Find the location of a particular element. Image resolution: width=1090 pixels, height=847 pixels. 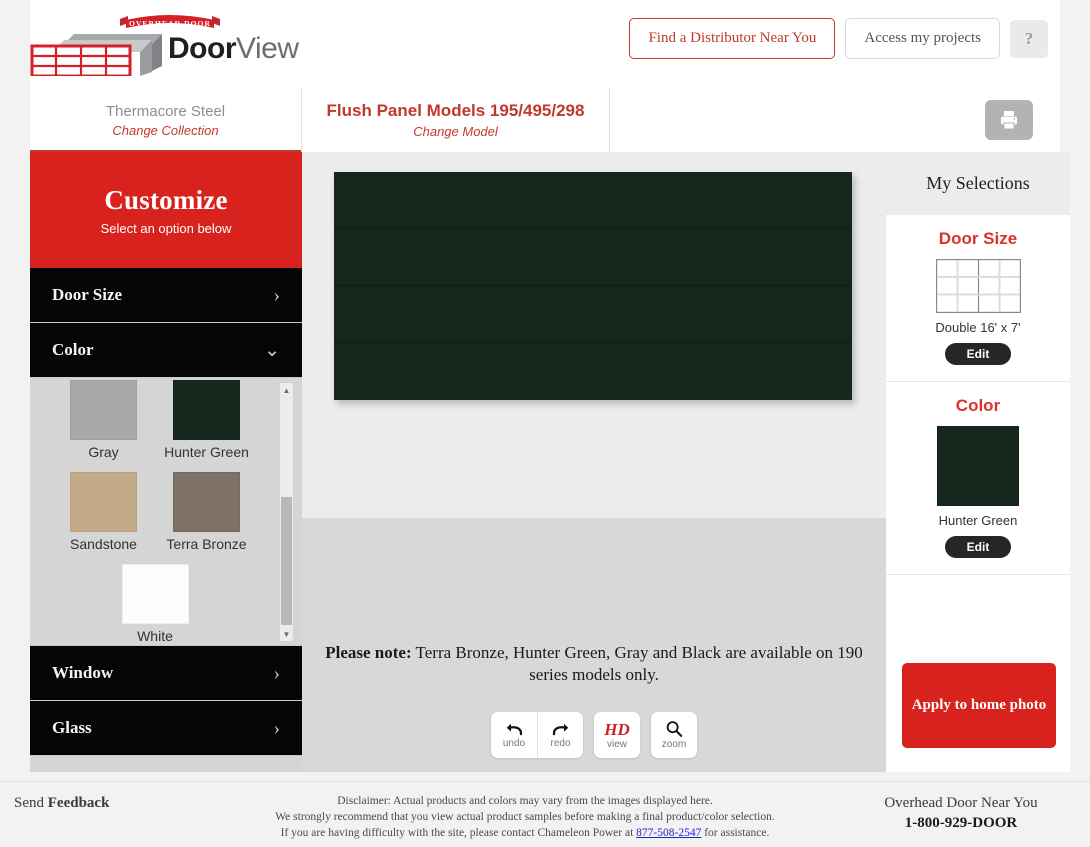

disclaimer-line-3-post: for assistance. is located at coordinates (735, 832).